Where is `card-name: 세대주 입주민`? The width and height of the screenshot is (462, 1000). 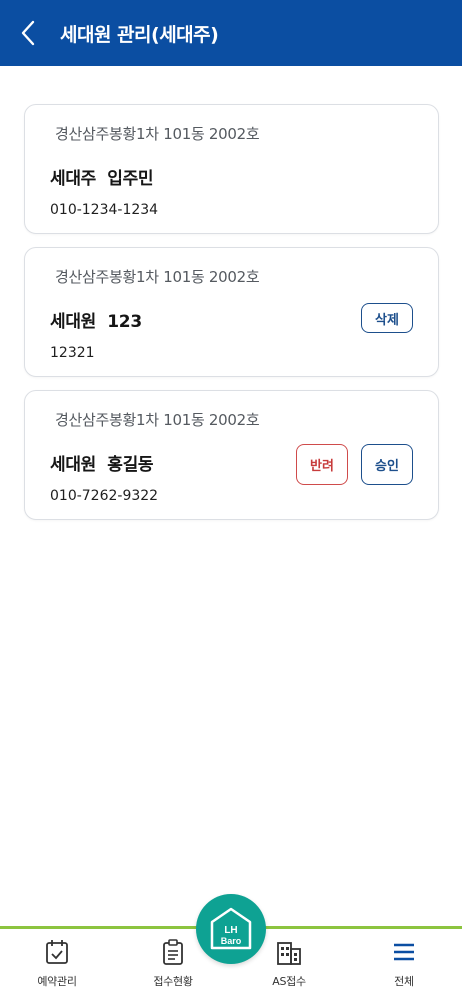
card-name: 세대주 입주민 is located at coordinates (102, 179).